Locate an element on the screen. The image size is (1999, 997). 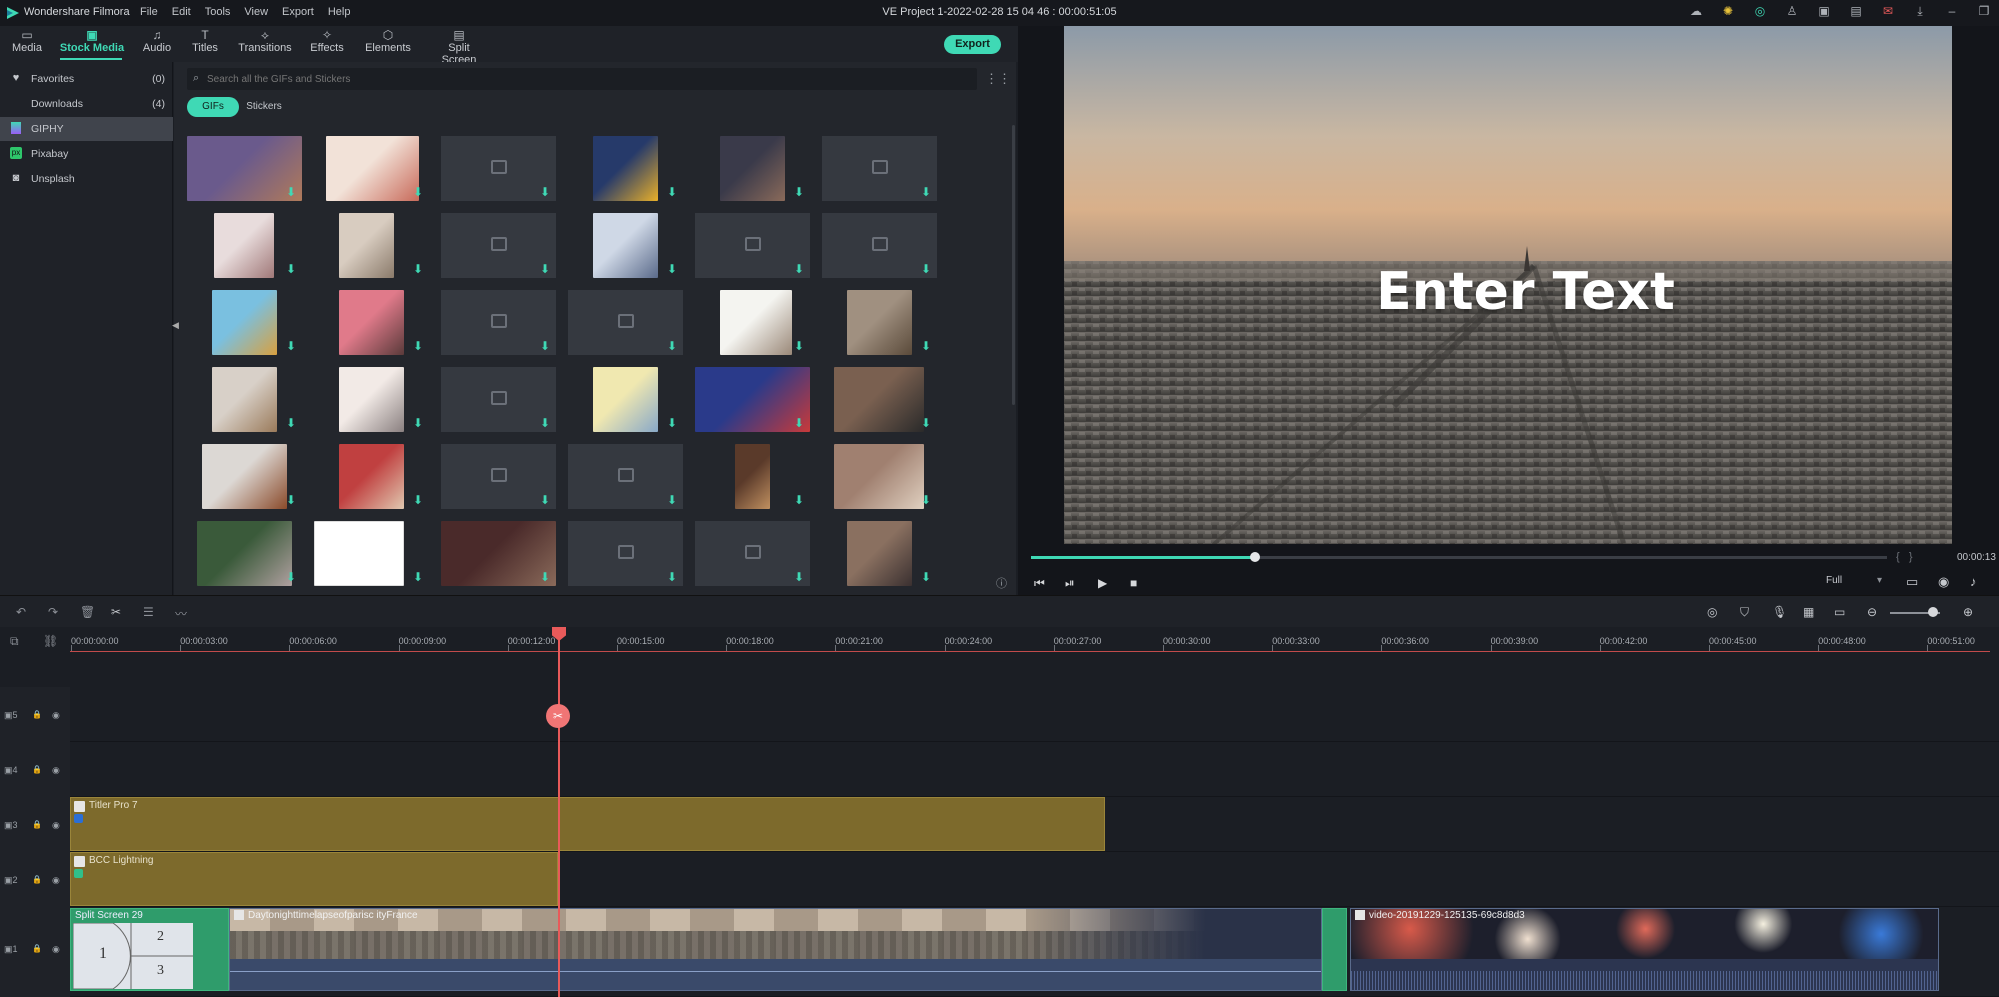
account-icon: ♙ is located at coordinates (1792, 11).